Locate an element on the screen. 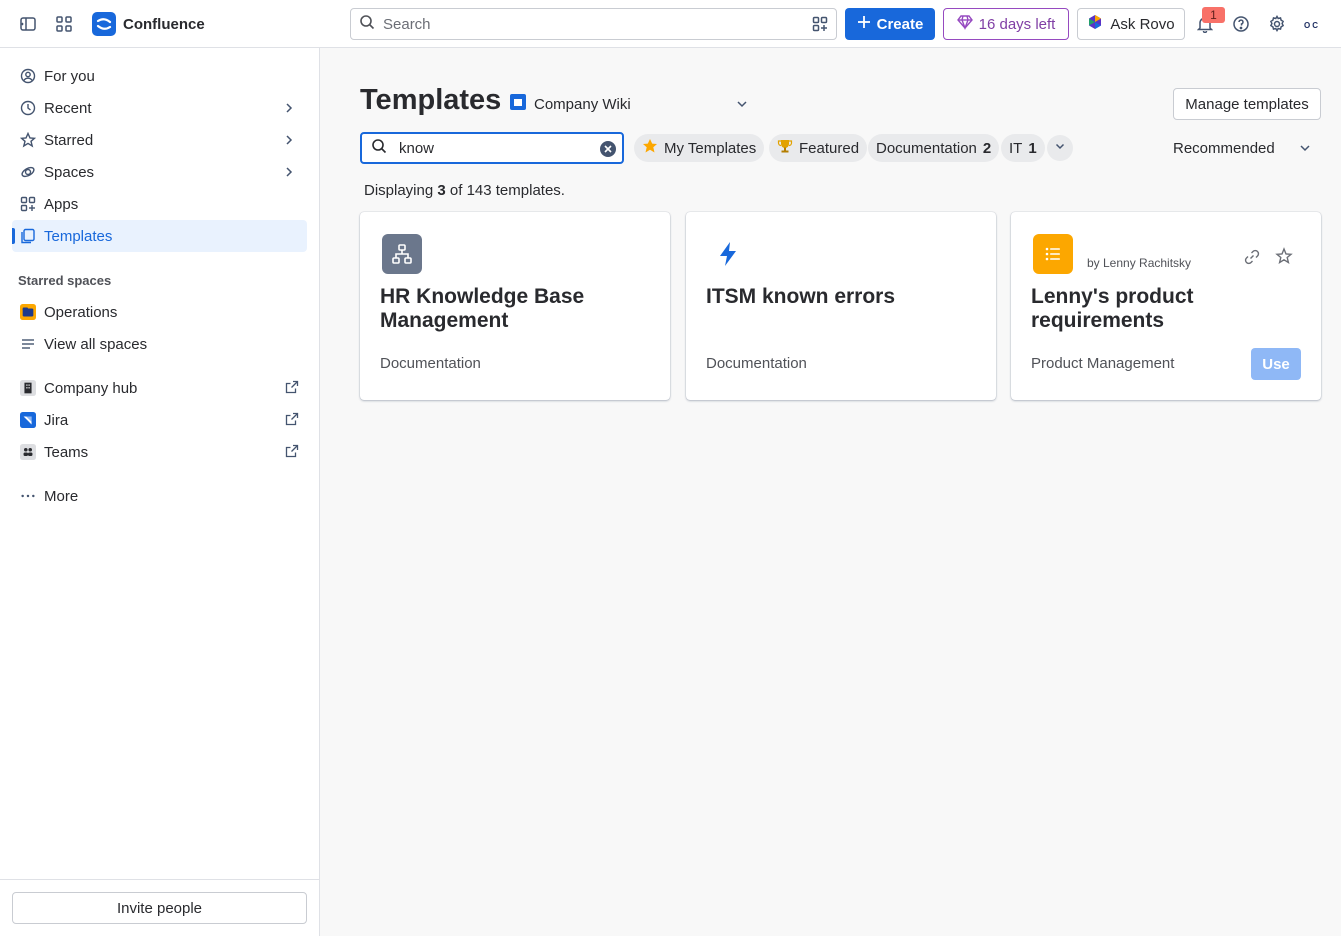 Image resolution: width=1341 pixels, height=936 pixels. space-selector: Company Wiki is located at coordinates (630, 104).